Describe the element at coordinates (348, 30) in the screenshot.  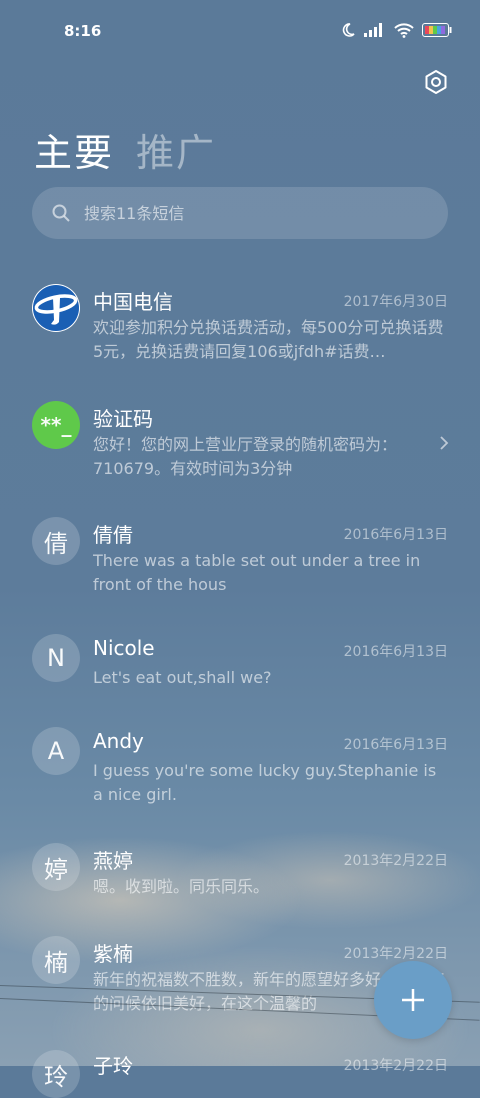
I see `moon-icon` at that location.